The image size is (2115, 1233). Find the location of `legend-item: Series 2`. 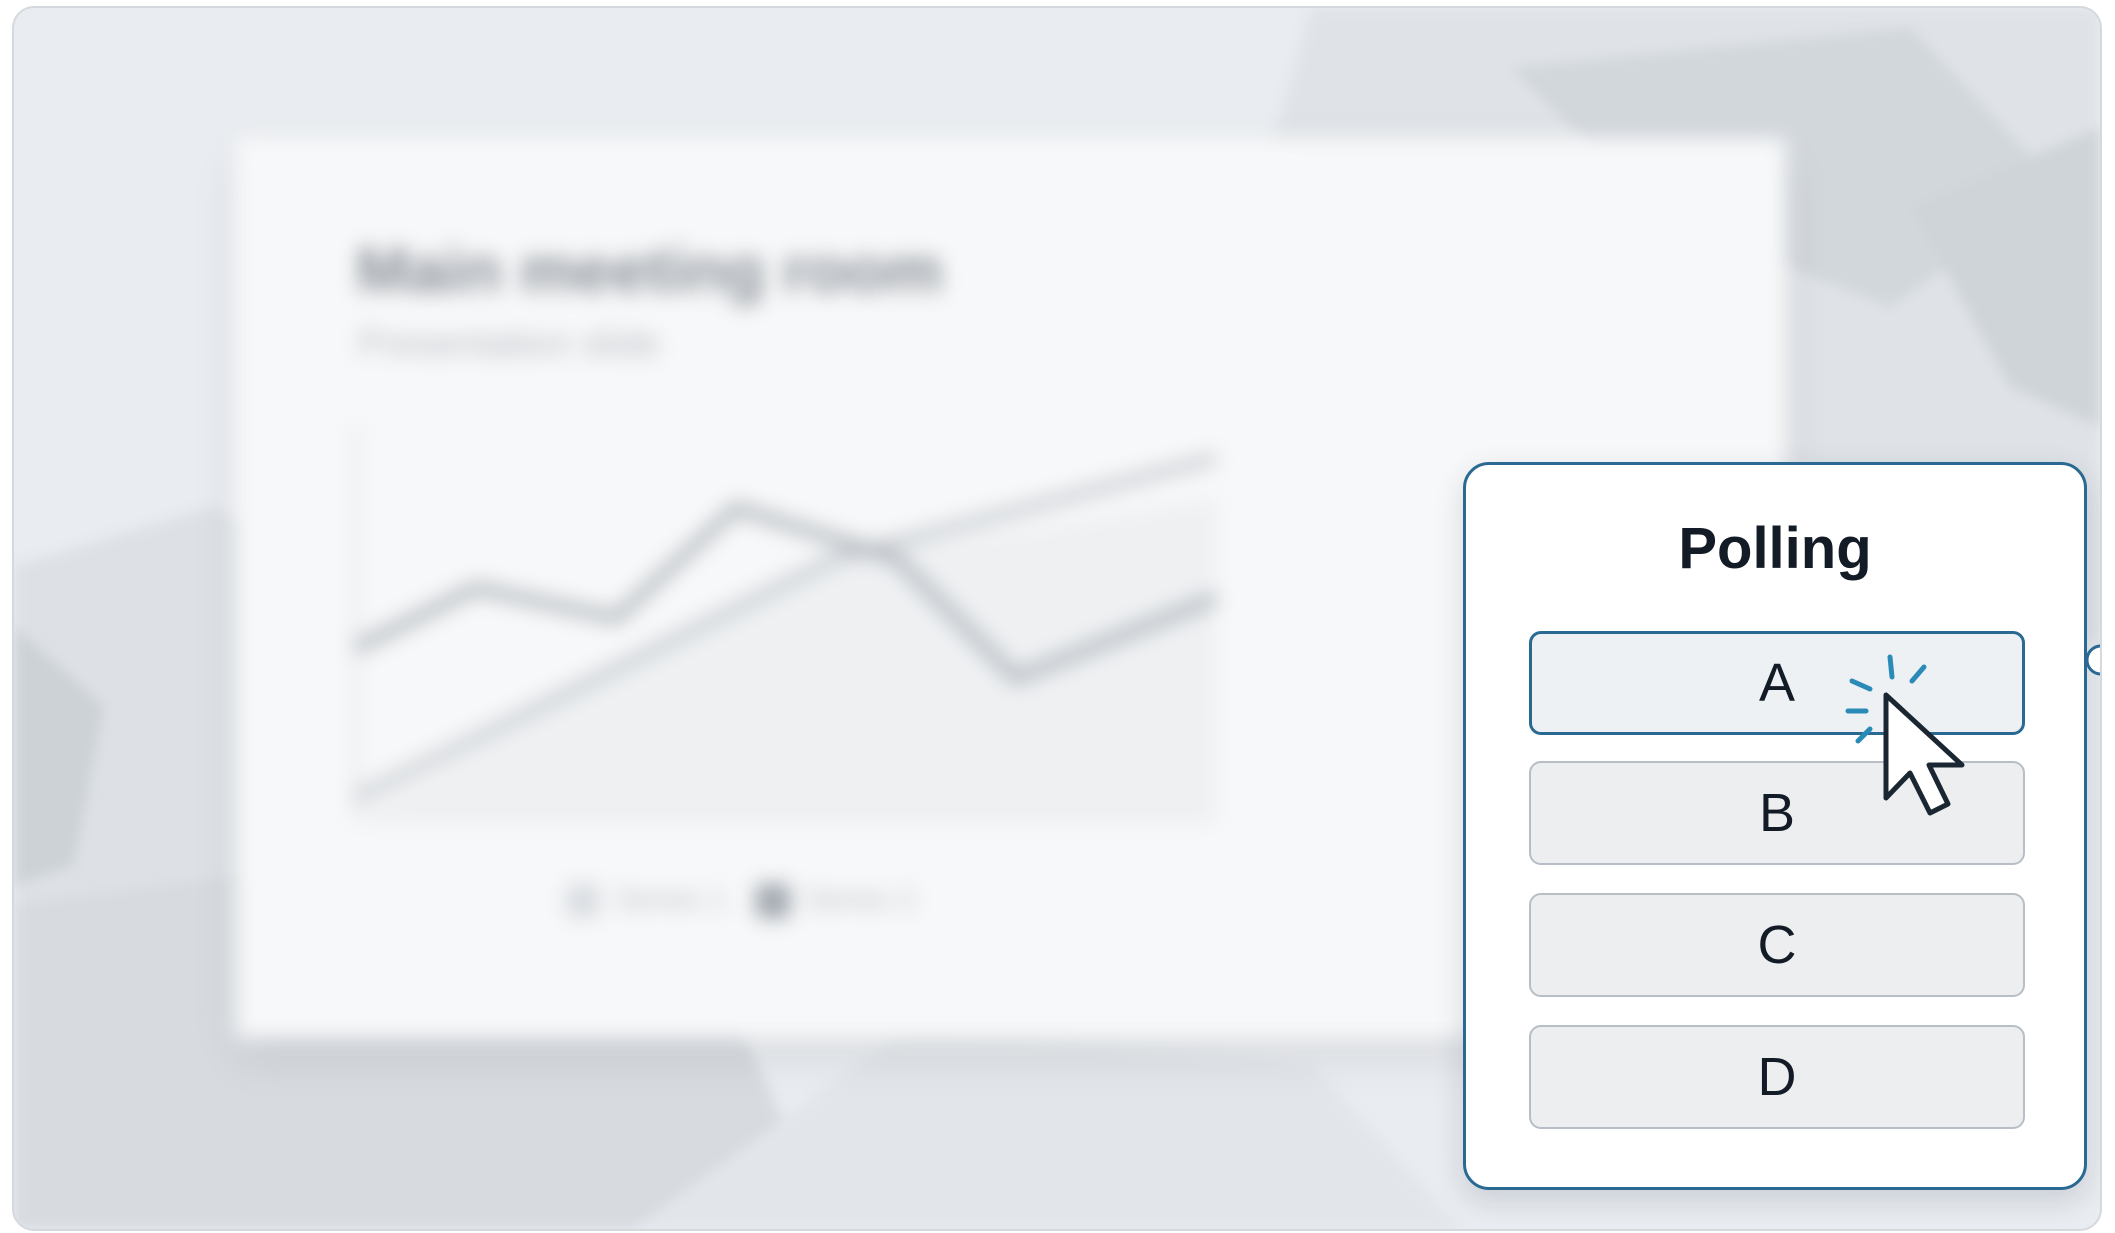

legend-item: Series 2 is located at coordinates (836, 901).